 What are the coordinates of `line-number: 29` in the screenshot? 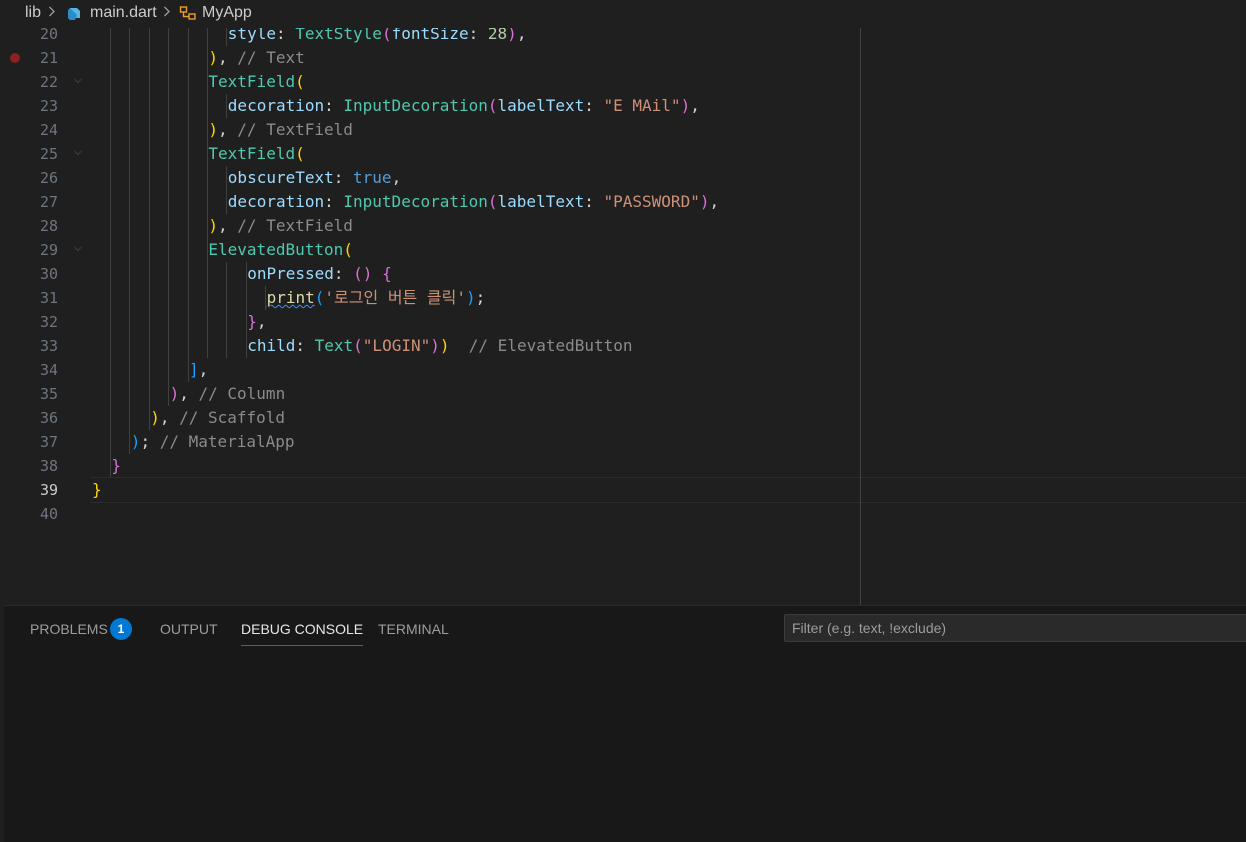 It's located at (31, 250).